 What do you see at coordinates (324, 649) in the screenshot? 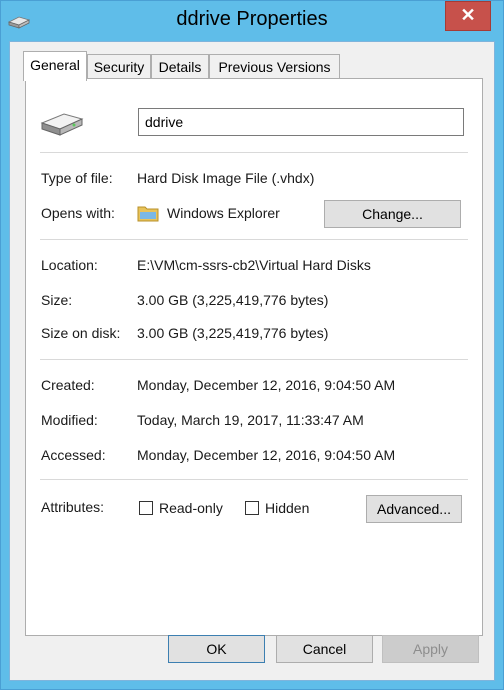
I see `cancel-button: Cancel` at bounding box center [324, 649].